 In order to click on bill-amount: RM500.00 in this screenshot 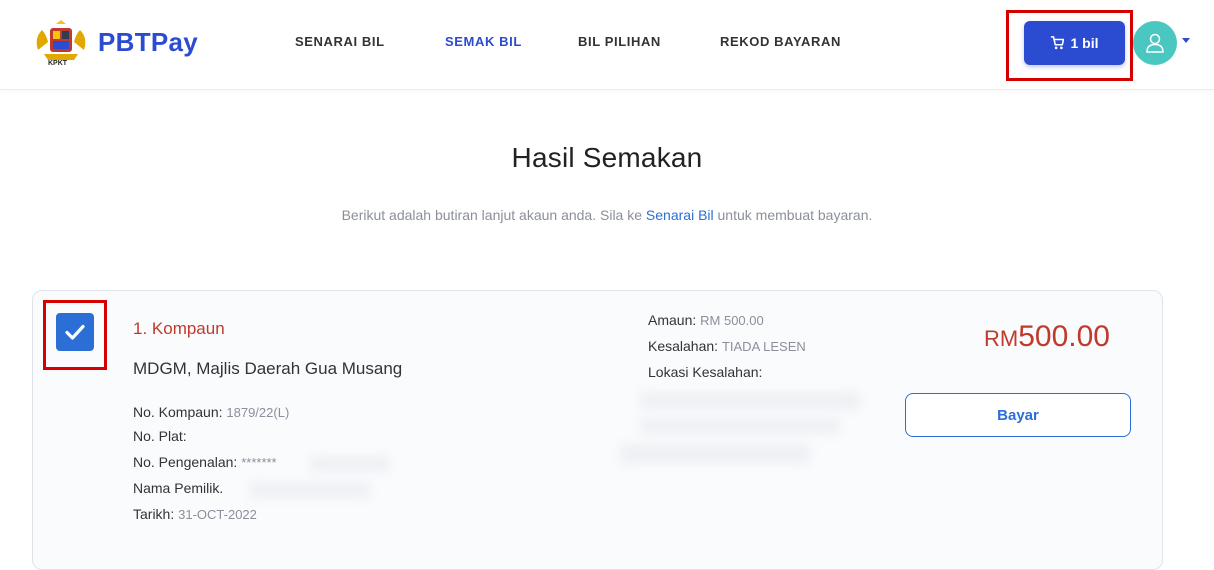, I will do `click(1047, 337)`.